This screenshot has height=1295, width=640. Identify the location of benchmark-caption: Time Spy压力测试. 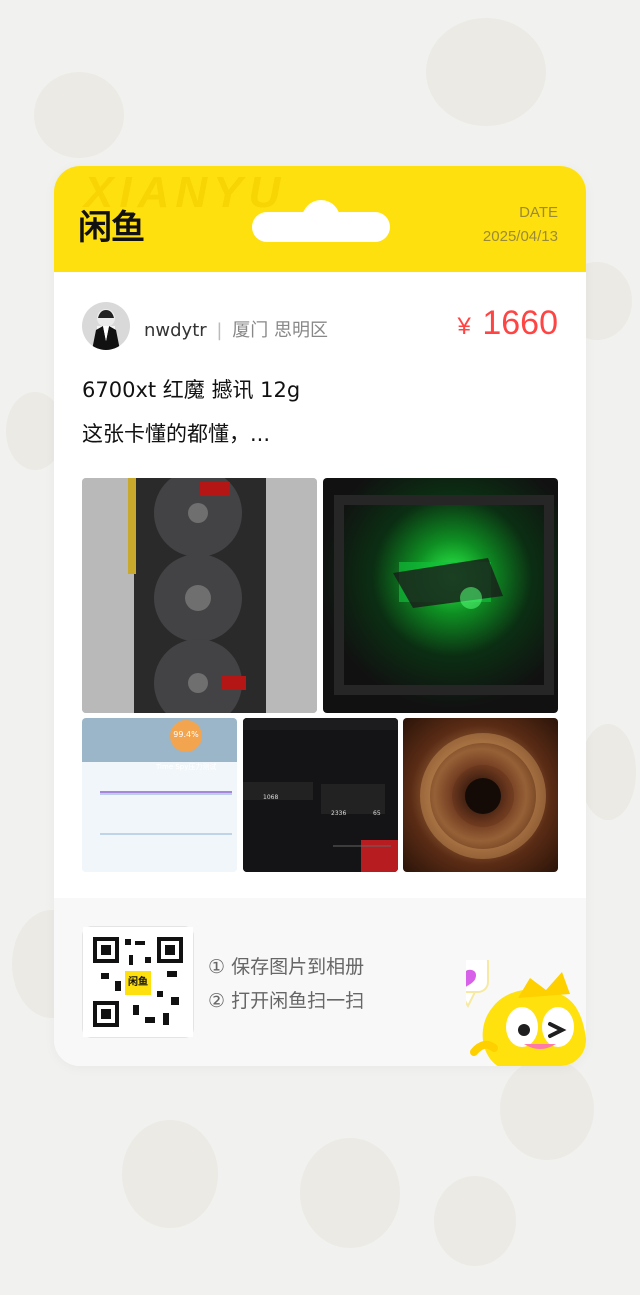
(186, 767).